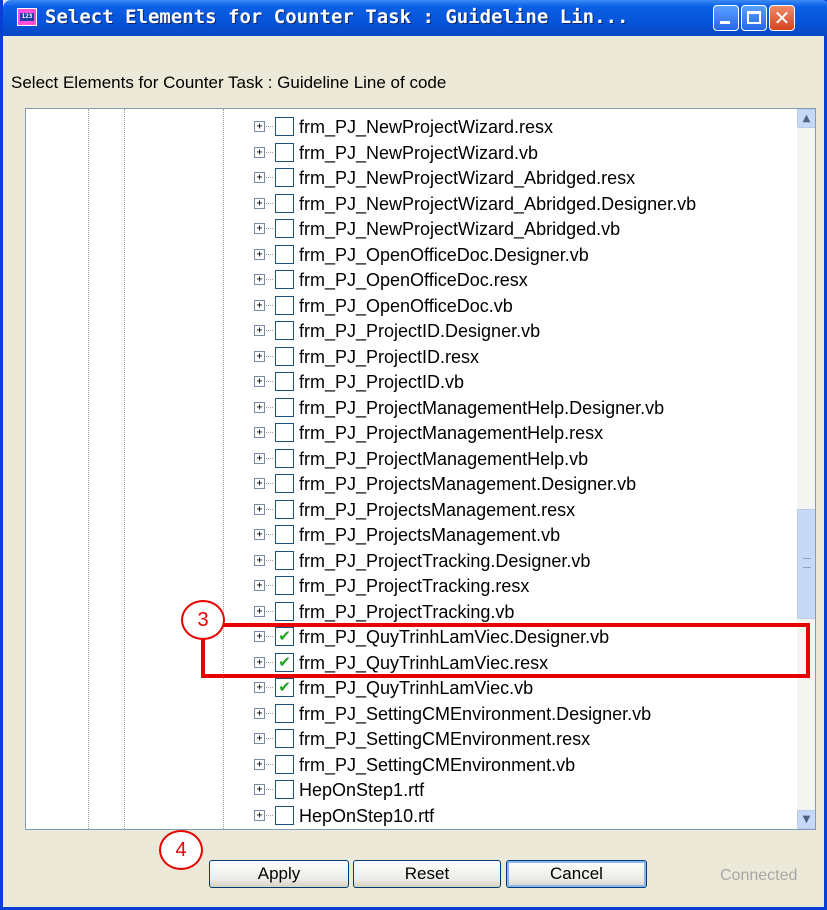  I want to click on tree-item-label: frm_PJ_ProjectTracking.resx, so click(414, 586).